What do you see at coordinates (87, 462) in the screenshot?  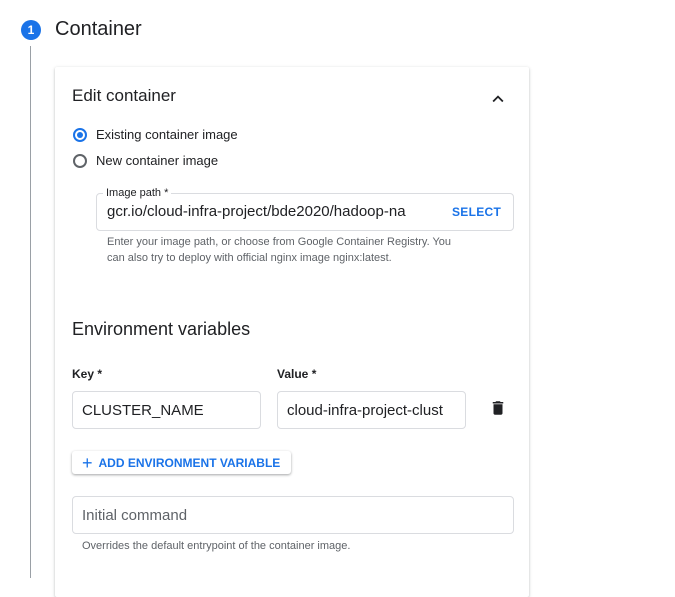 I see `plus-icon: +` at bounding box center [87, 462].